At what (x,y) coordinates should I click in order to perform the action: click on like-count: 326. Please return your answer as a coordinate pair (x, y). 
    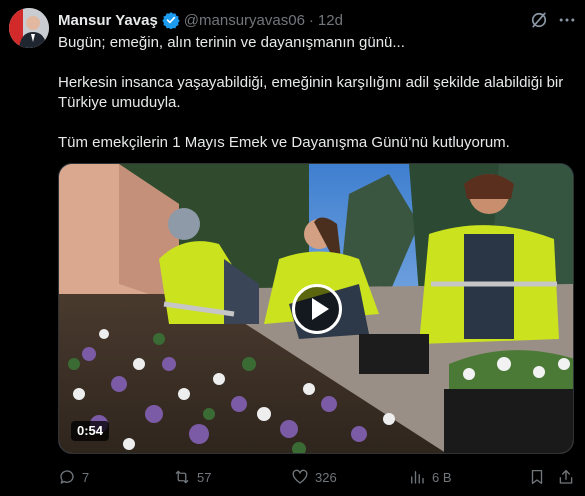
    Looking at the image, I should click on (326, 477).